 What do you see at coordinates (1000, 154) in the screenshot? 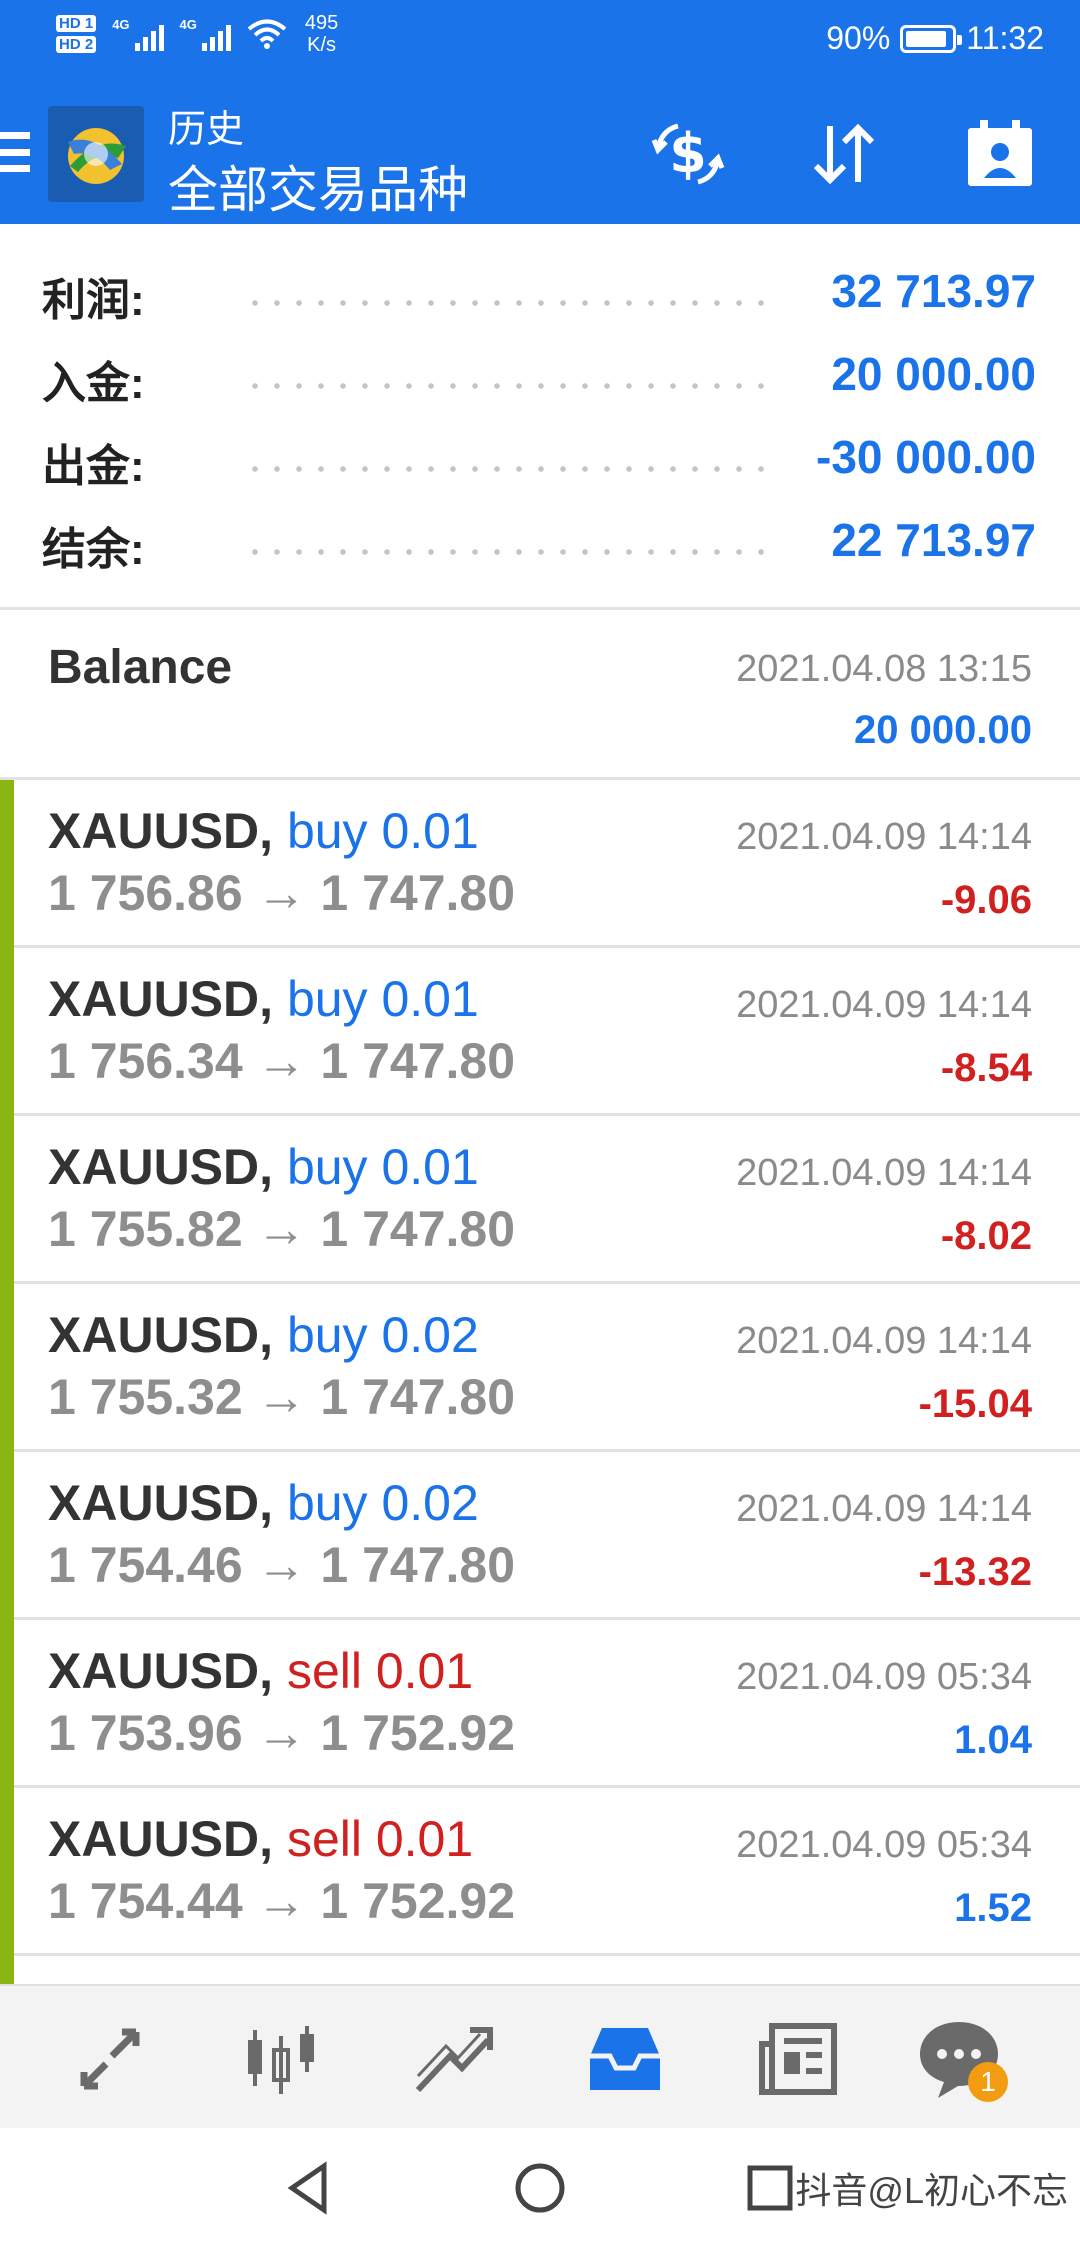
I see `calendar-account-icon` at bounding box center [1000, 154].